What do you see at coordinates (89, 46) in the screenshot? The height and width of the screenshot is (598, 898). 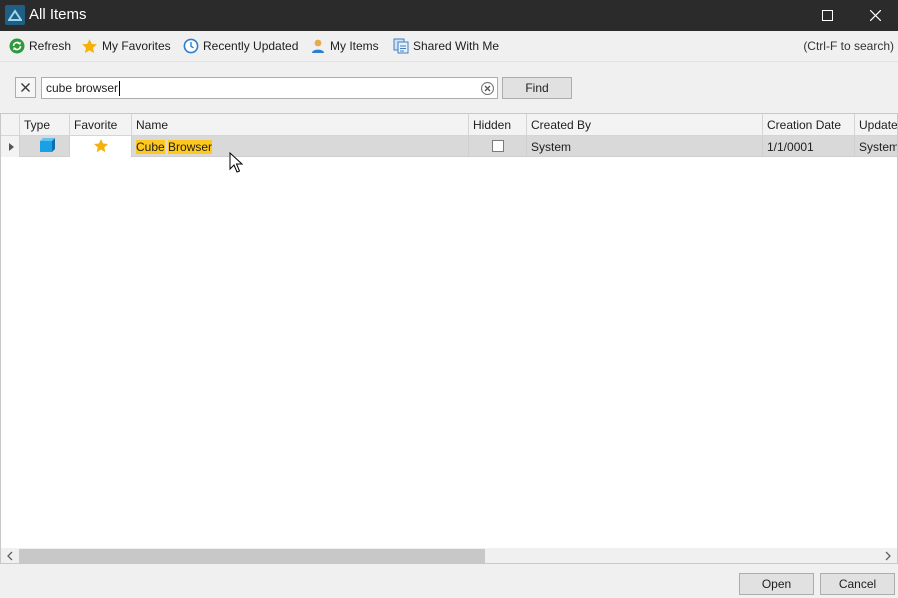 I see `star-icon` at bounding box center [89, 46].